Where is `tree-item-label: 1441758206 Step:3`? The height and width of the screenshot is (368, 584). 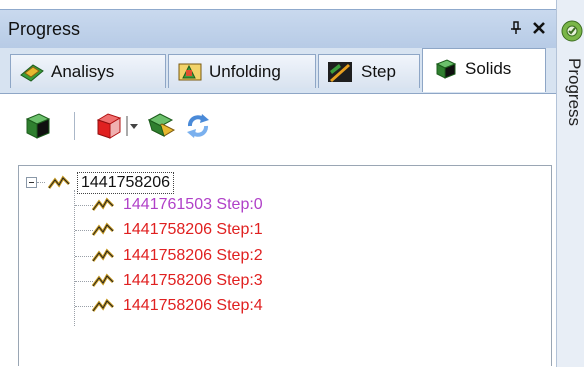
tree-item-label: 1441758206 Step:3 is located at coordinates (193, 280).